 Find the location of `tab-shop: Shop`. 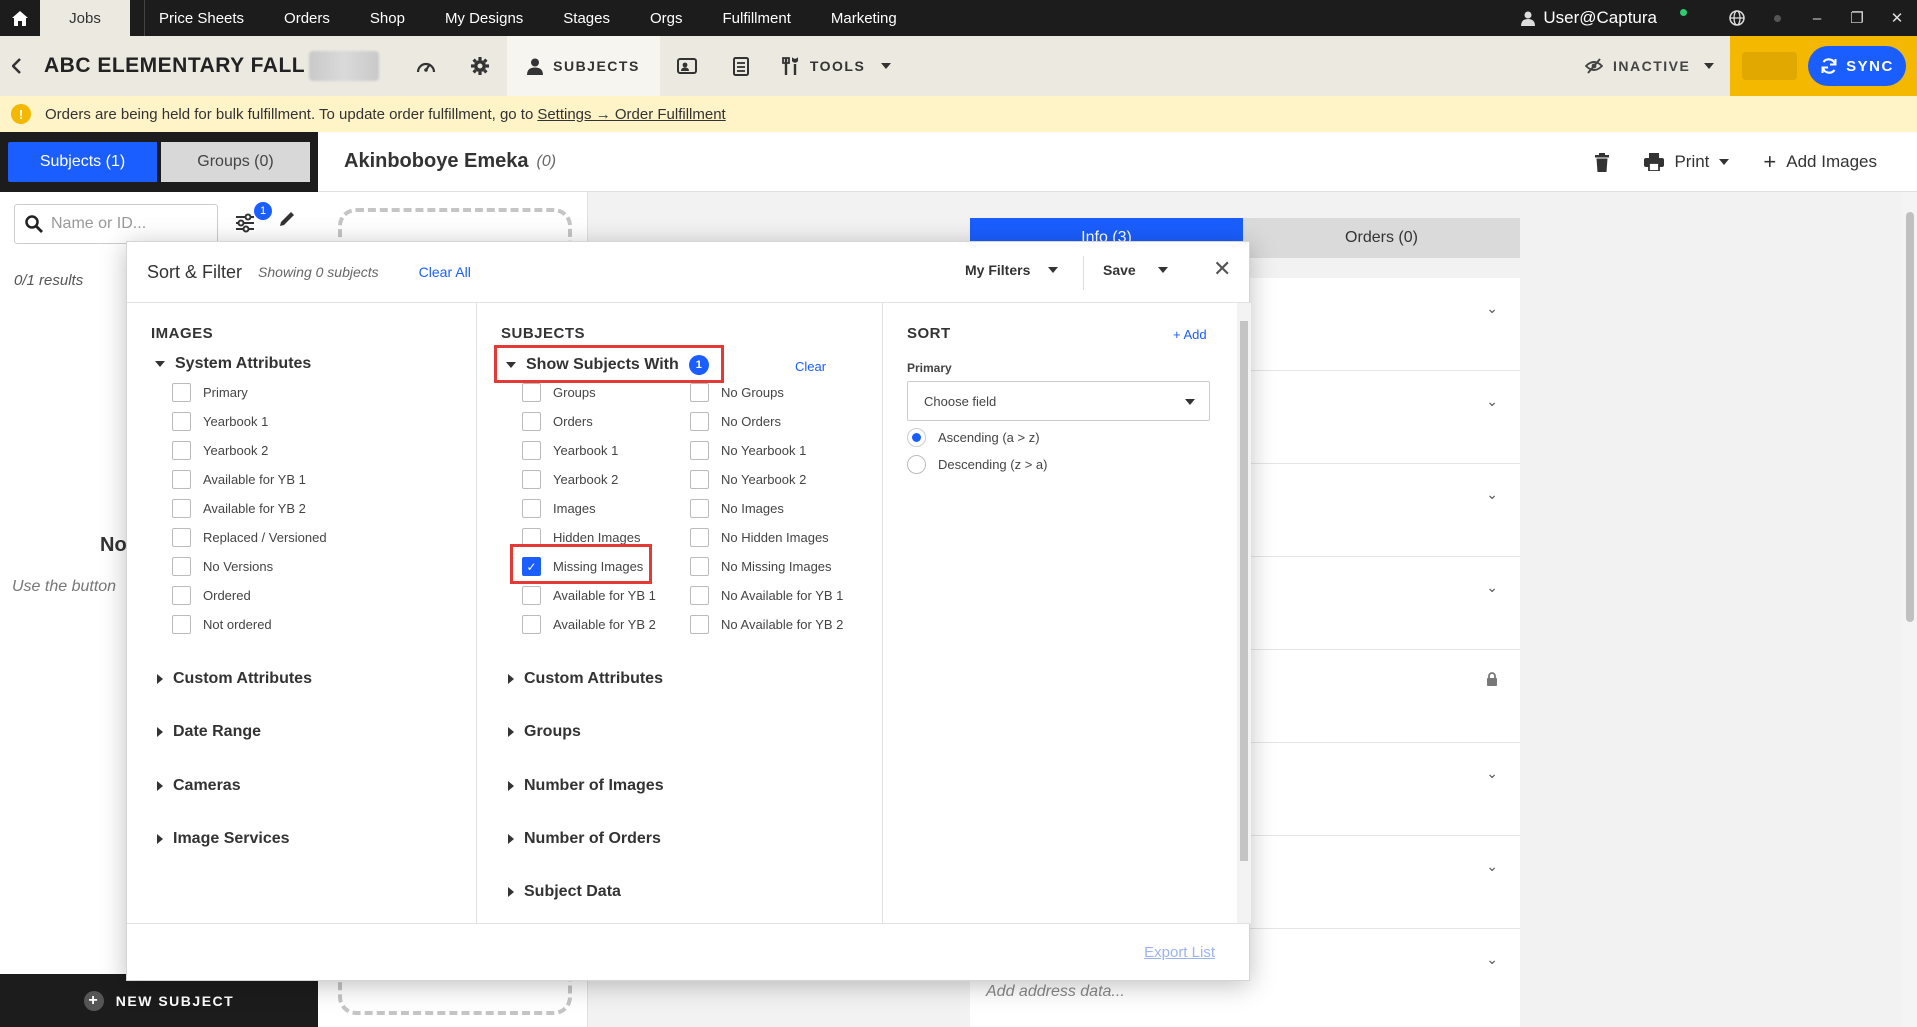

tab-shop: Shop is located at coordinates (387, 18).